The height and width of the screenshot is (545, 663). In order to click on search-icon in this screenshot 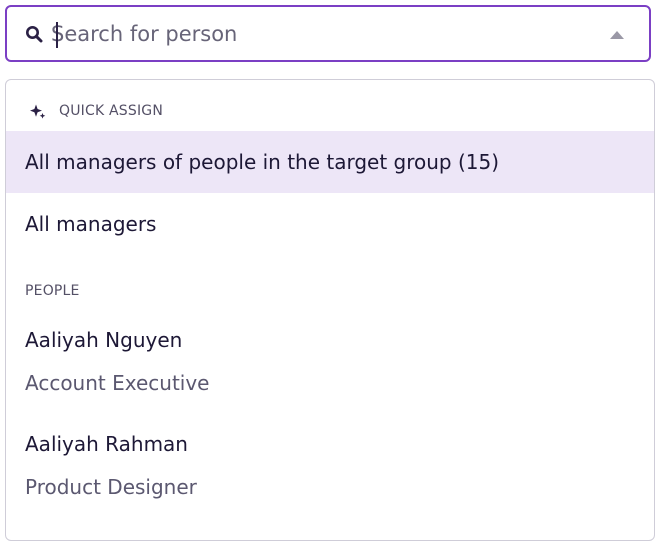, I will do `click(34, 34)`.